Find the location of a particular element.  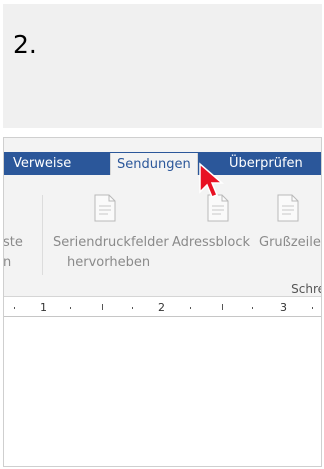

tab-sendungen: Sendungen is located at coordinates (154, 164).